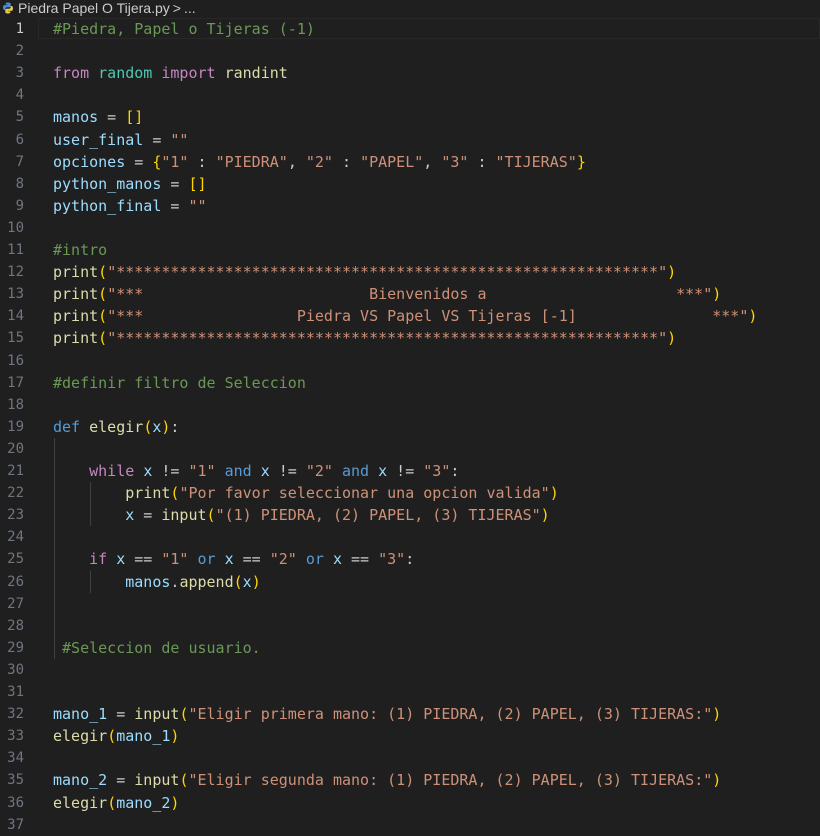 Image resolution: width=820 pixels, height=836 pixels. Describe the element at coordinates (15, 603) in the screenshot. I see `line-number: 27` at that location.